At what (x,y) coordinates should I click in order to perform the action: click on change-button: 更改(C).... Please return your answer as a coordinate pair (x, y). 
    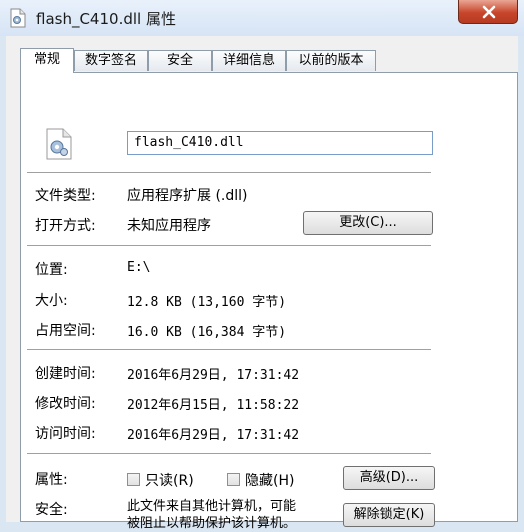
    Looking at the image, I should click on (368, 223).